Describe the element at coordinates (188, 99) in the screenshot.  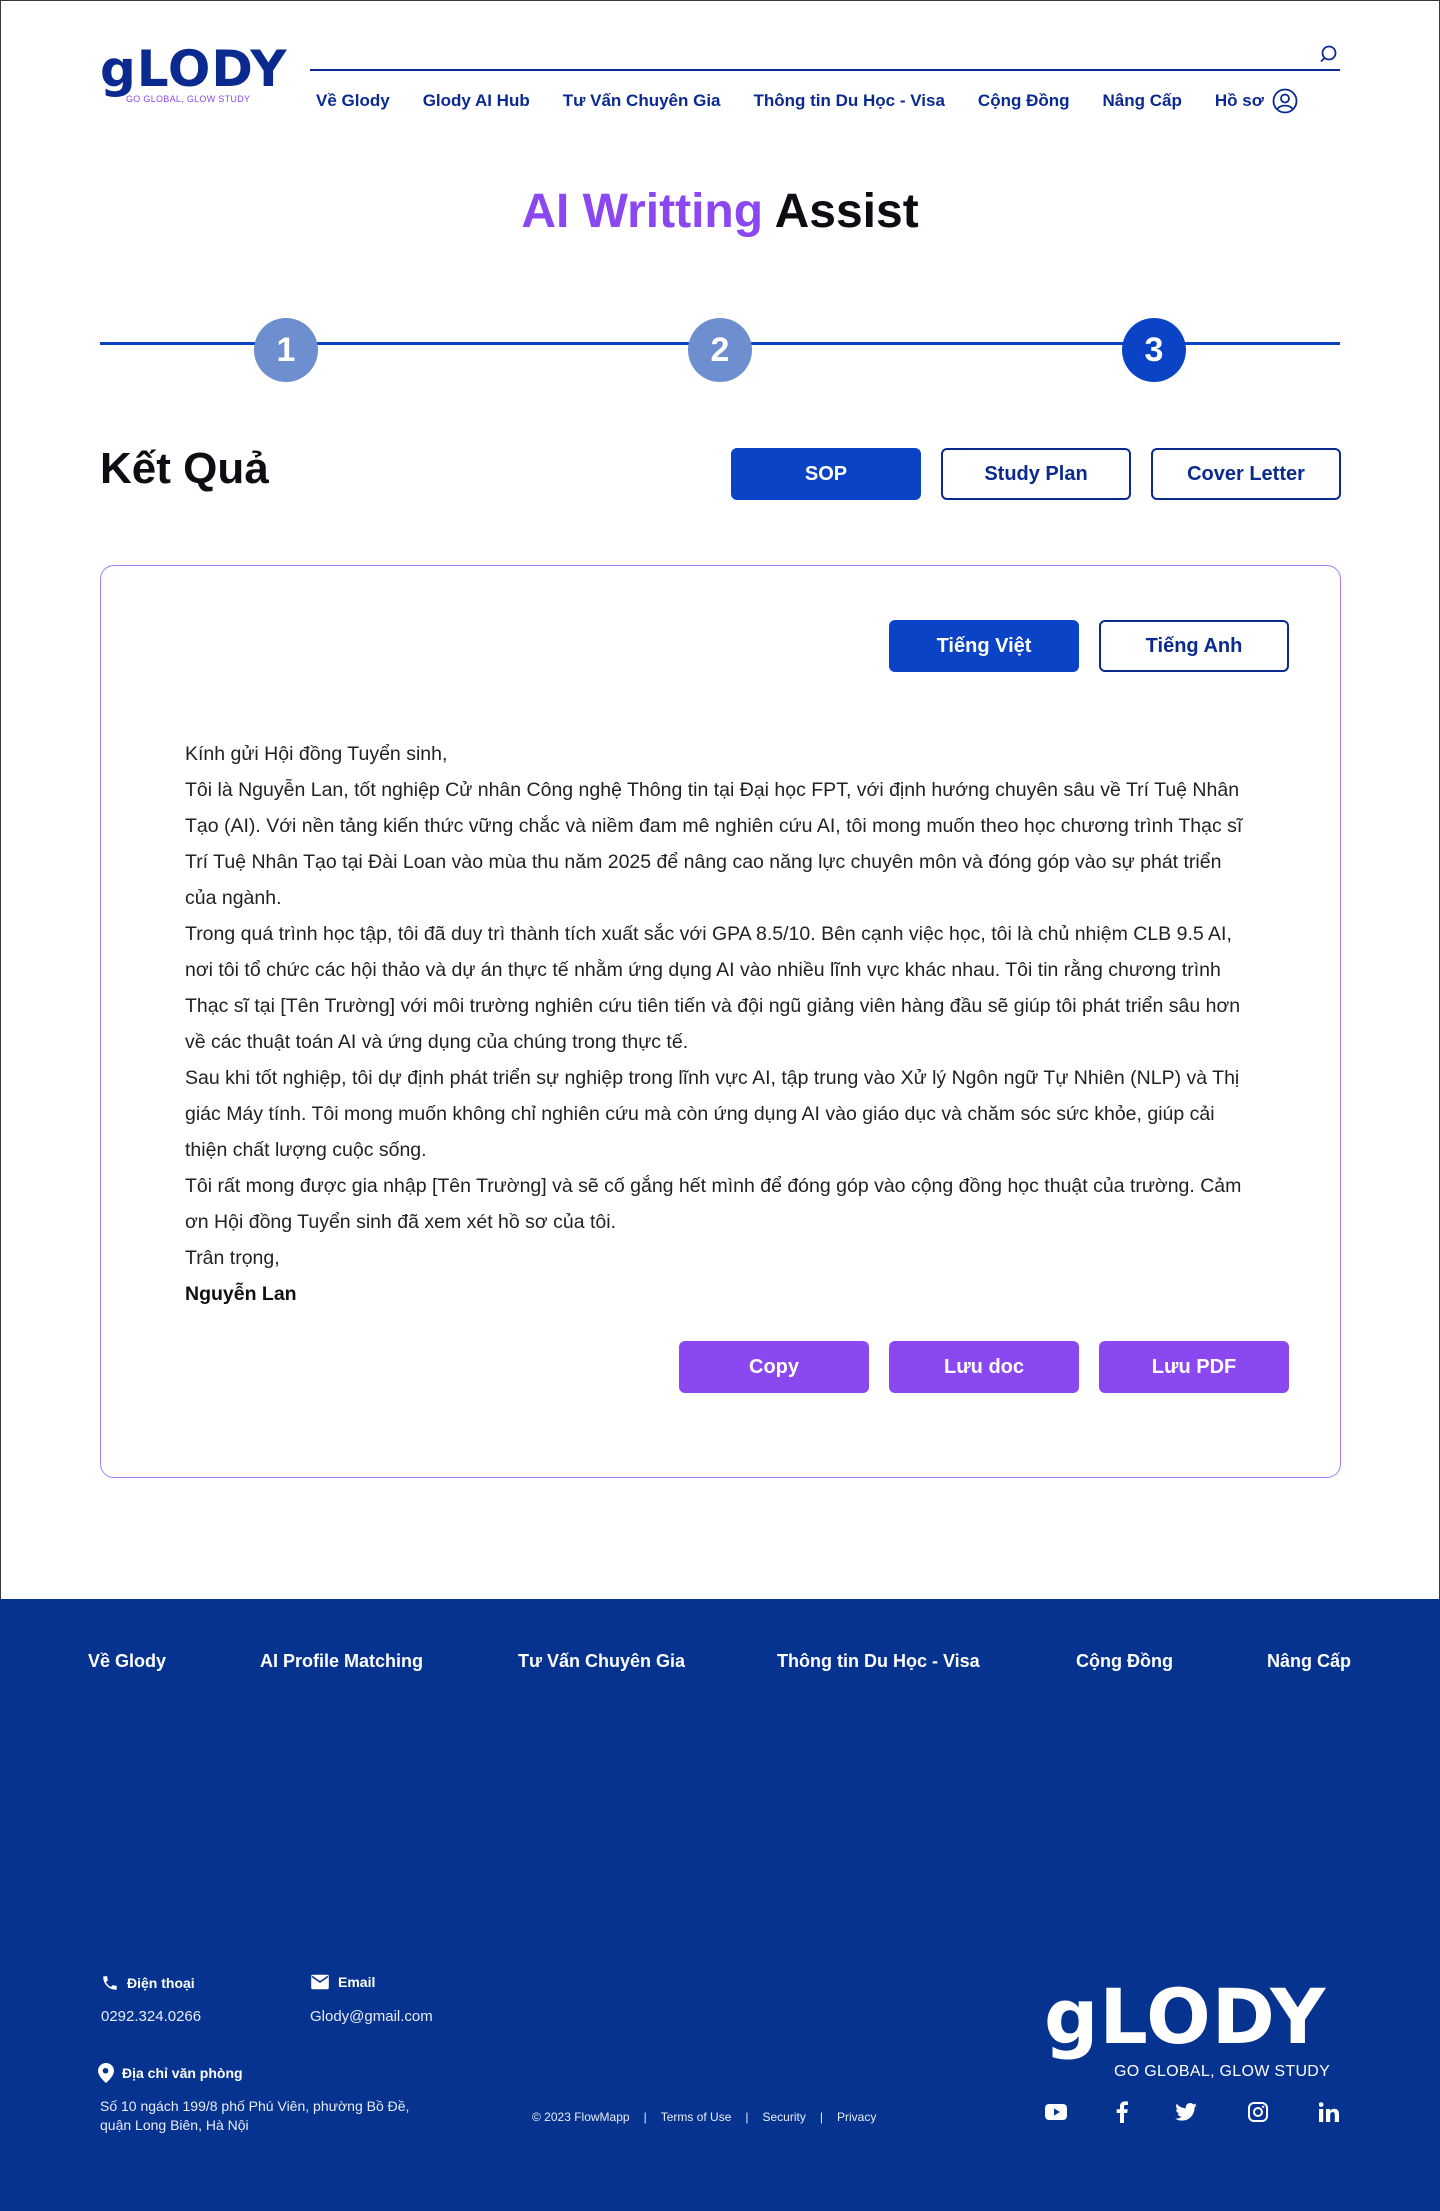
I see `logo-tagline: GO GLOBAL, GLOW STUDY` at that location.